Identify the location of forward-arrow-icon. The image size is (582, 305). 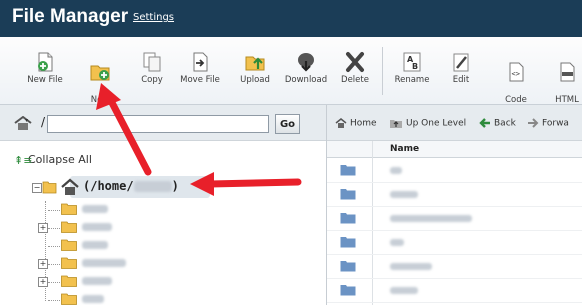
(533, 123).